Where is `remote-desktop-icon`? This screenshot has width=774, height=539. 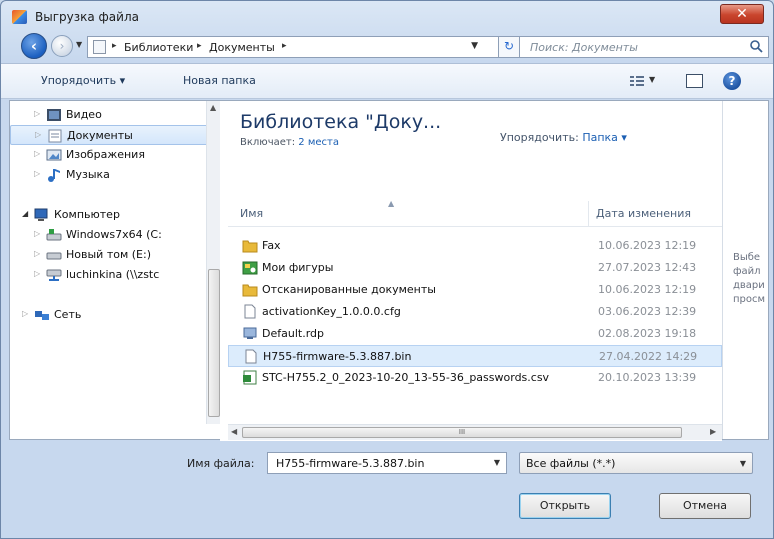
remote-desktop-icon is located at coordinates (250, 333).